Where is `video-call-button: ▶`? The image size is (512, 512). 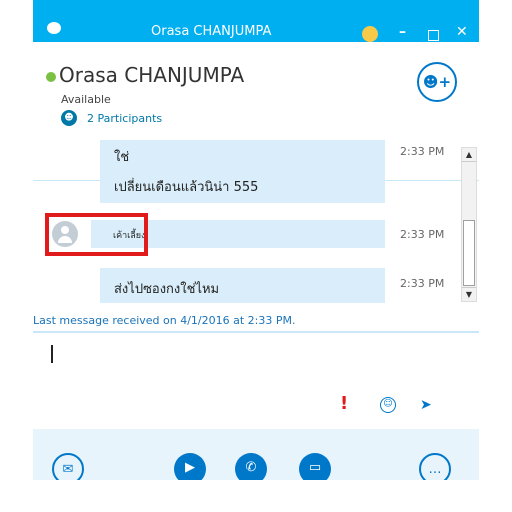 video-call-button: ▶ is located at coordinates (190, 466).